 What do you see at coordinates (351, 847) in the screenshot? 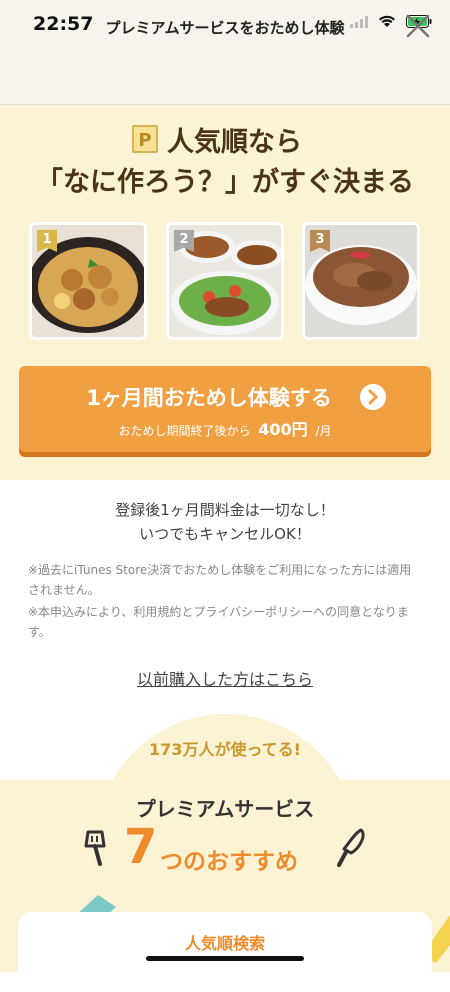
I see `knife-icon` at bounding box center [351, 847].